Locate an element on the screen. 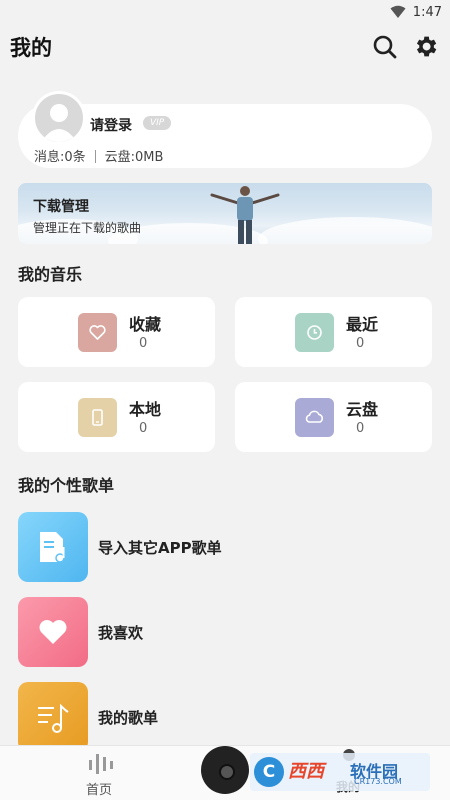 The width and height of the screenshot is (450, 800). default-avatar-icon is located at coordinates (59, 123).